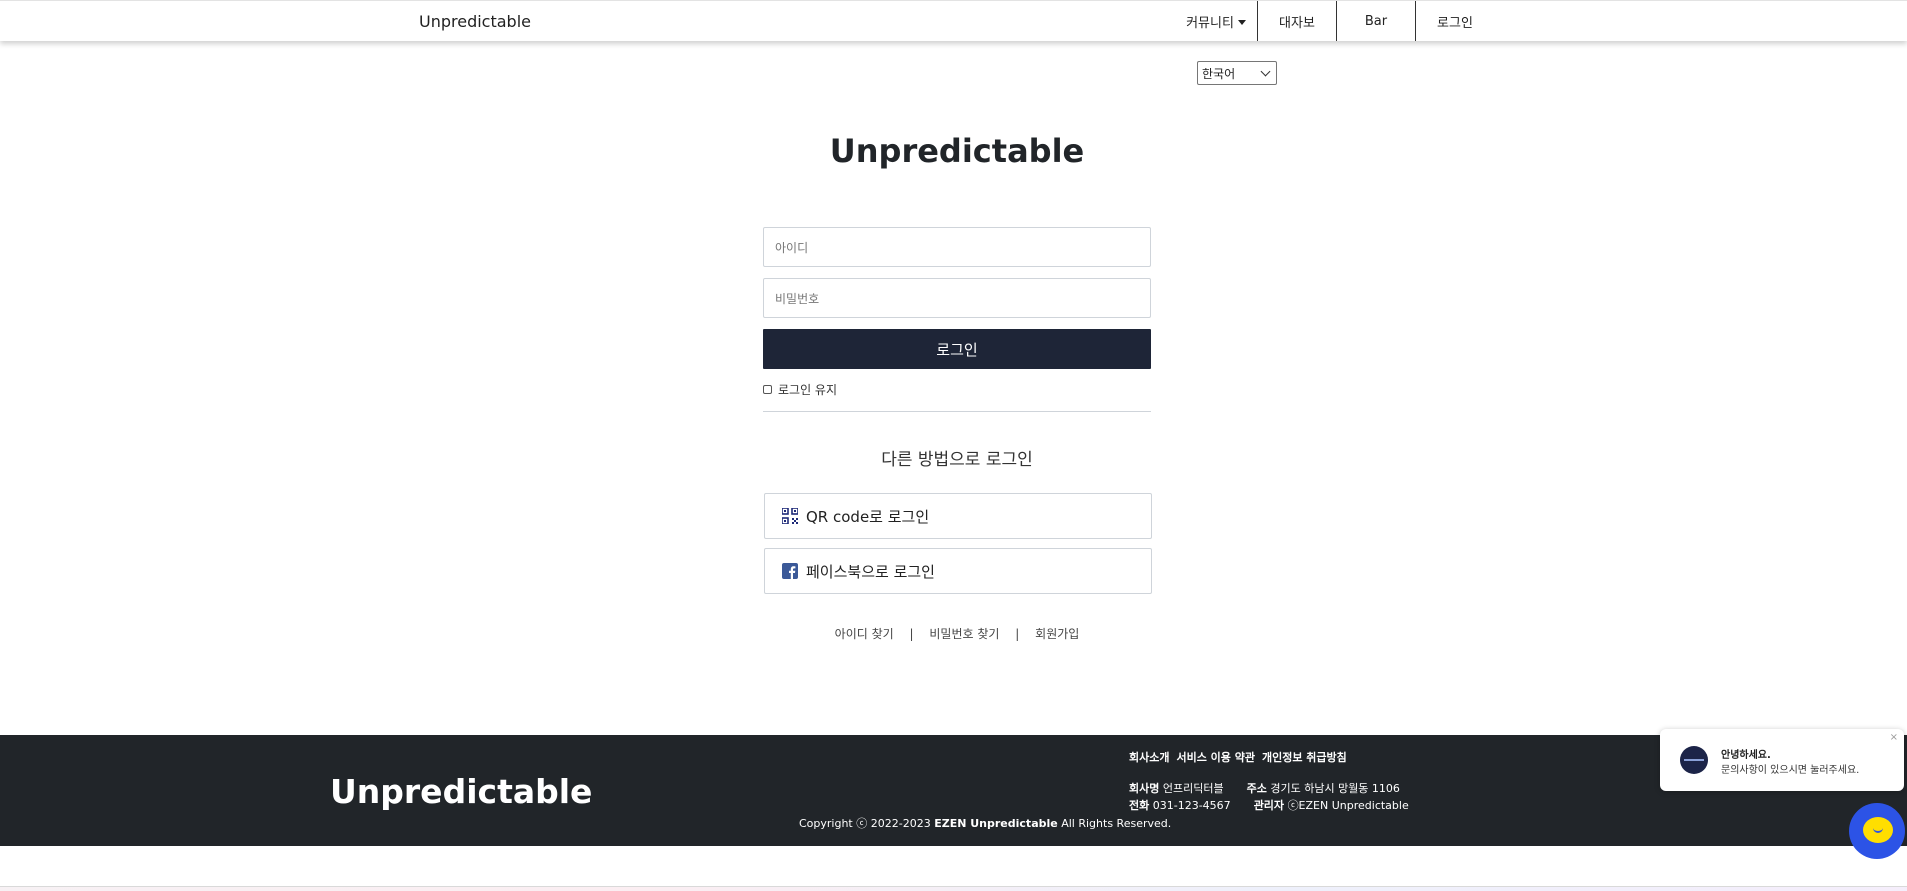  I want to click on navbar-brand: Unpredictable, so click(475, 21).